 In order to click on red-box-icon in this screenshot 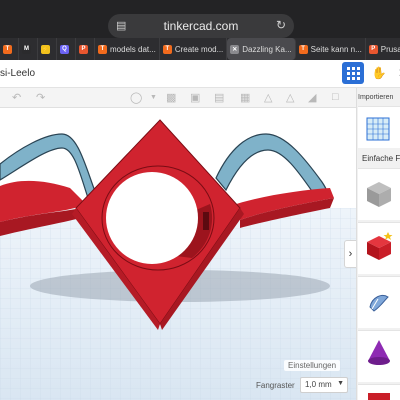, I will do `click(380, 246)`.